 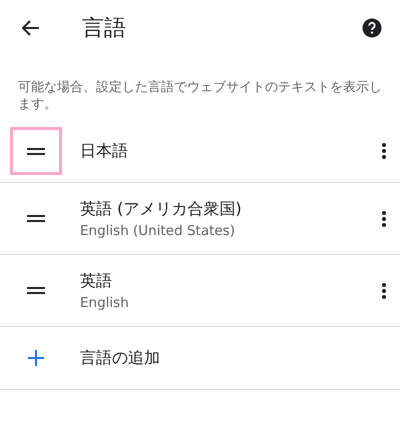 What do you see at coordinates (105, 302) in the screenshot?
I see `language-subtitle: English` at bounding box center [105, 302].